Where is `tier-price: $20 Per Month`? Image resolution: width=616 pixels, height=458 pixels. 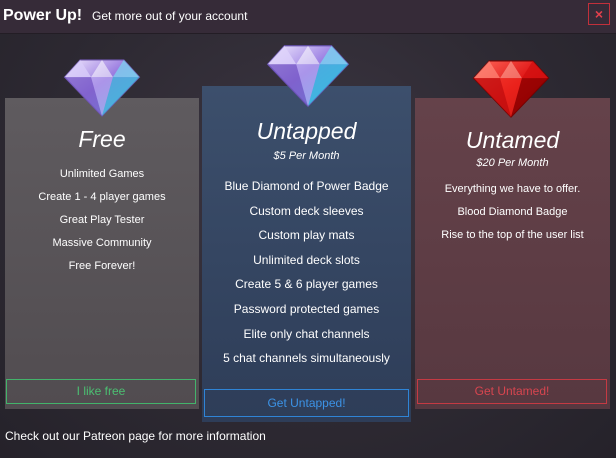 tier-price: $20 Per Month is located at coordinates (512, 163).